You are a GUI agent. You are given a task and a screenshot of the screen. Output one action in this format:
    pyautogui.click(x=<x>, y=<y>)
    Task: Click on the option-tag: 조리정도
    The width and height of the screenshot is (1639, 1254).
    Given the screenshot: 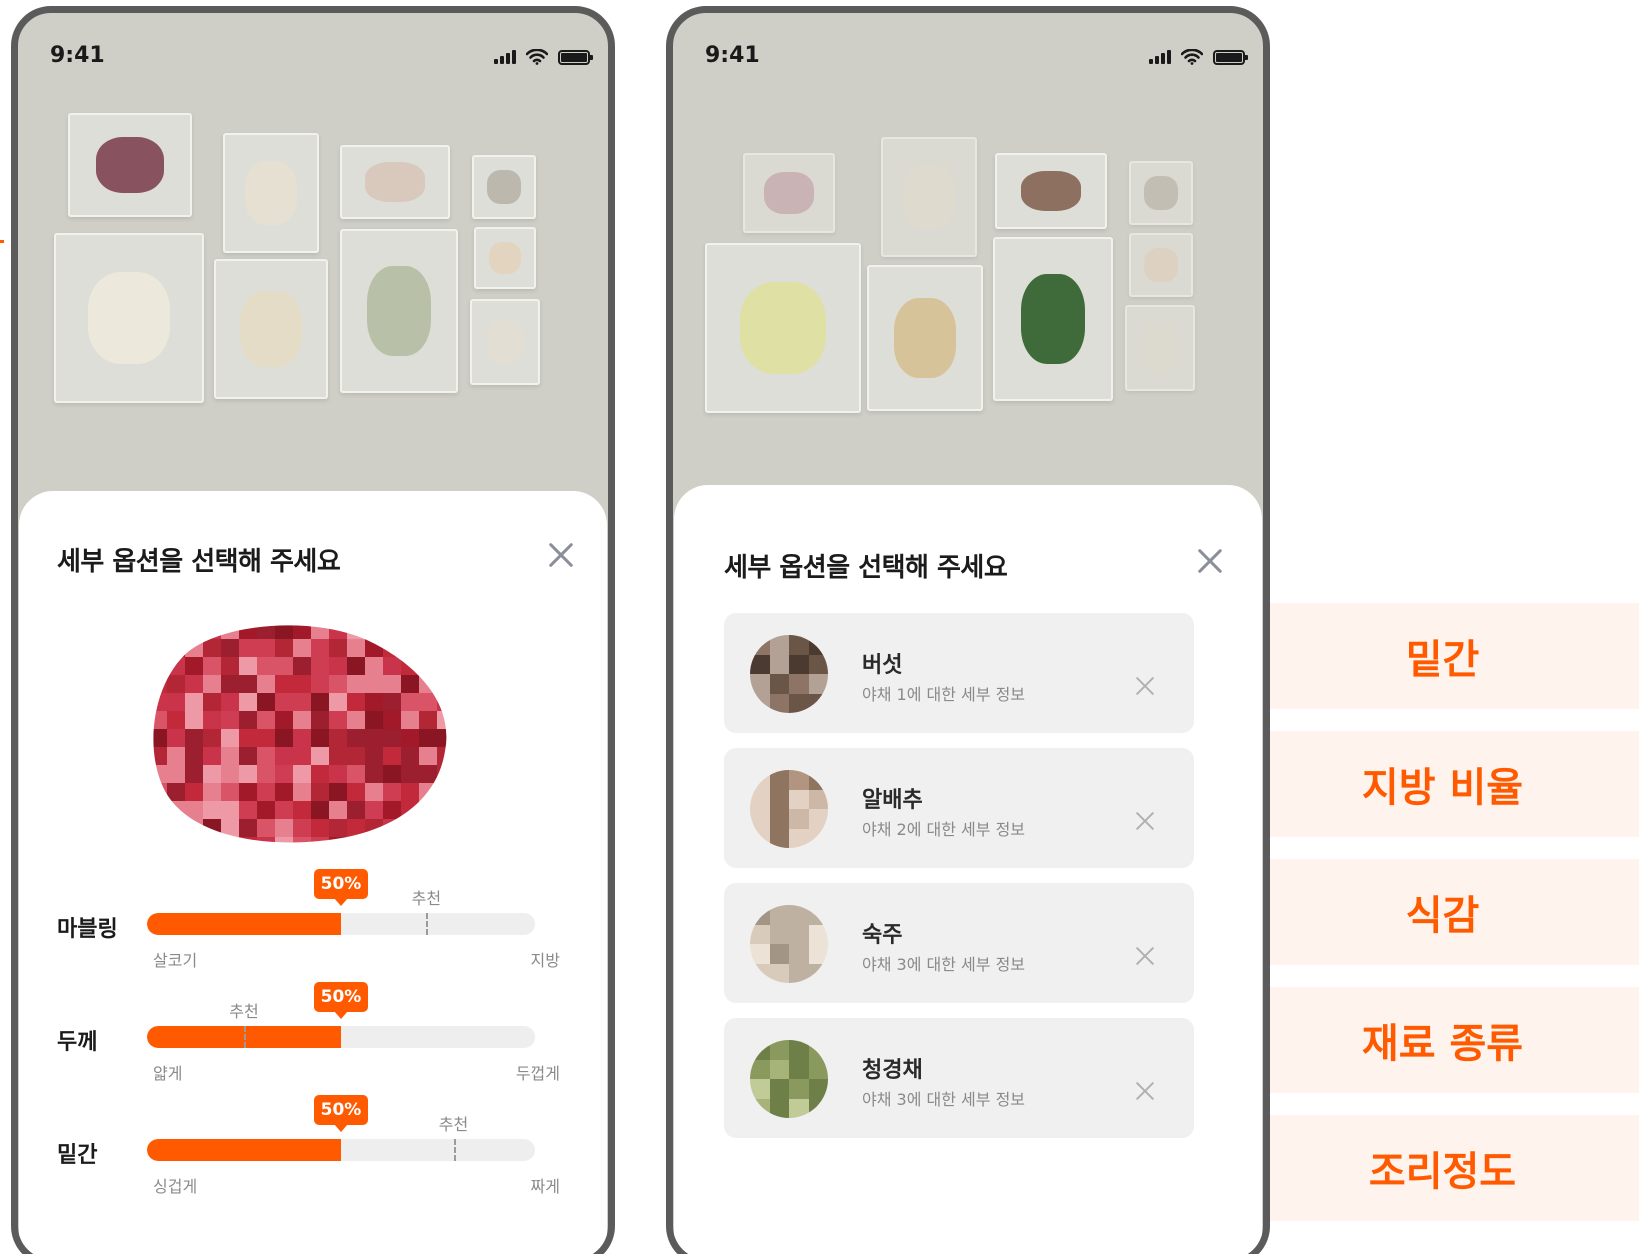 What is the action you would take?
    pyautogui.click(x=1454, y=1168)
    